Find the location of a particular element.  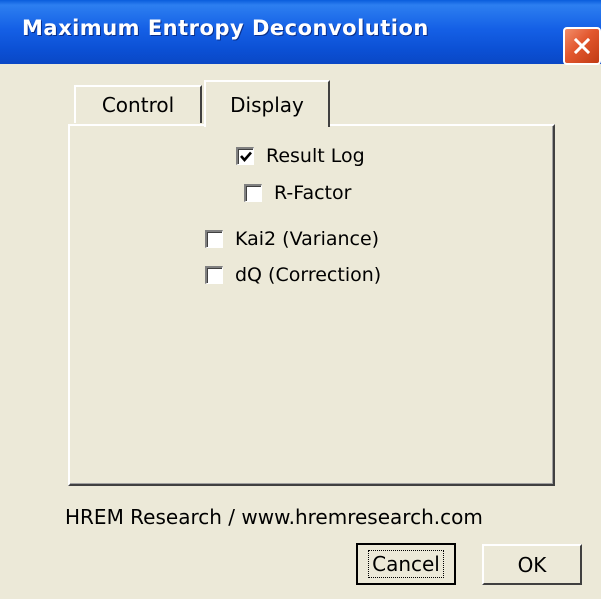

result-log-option: Result Log is located at coordinates (300, 156).